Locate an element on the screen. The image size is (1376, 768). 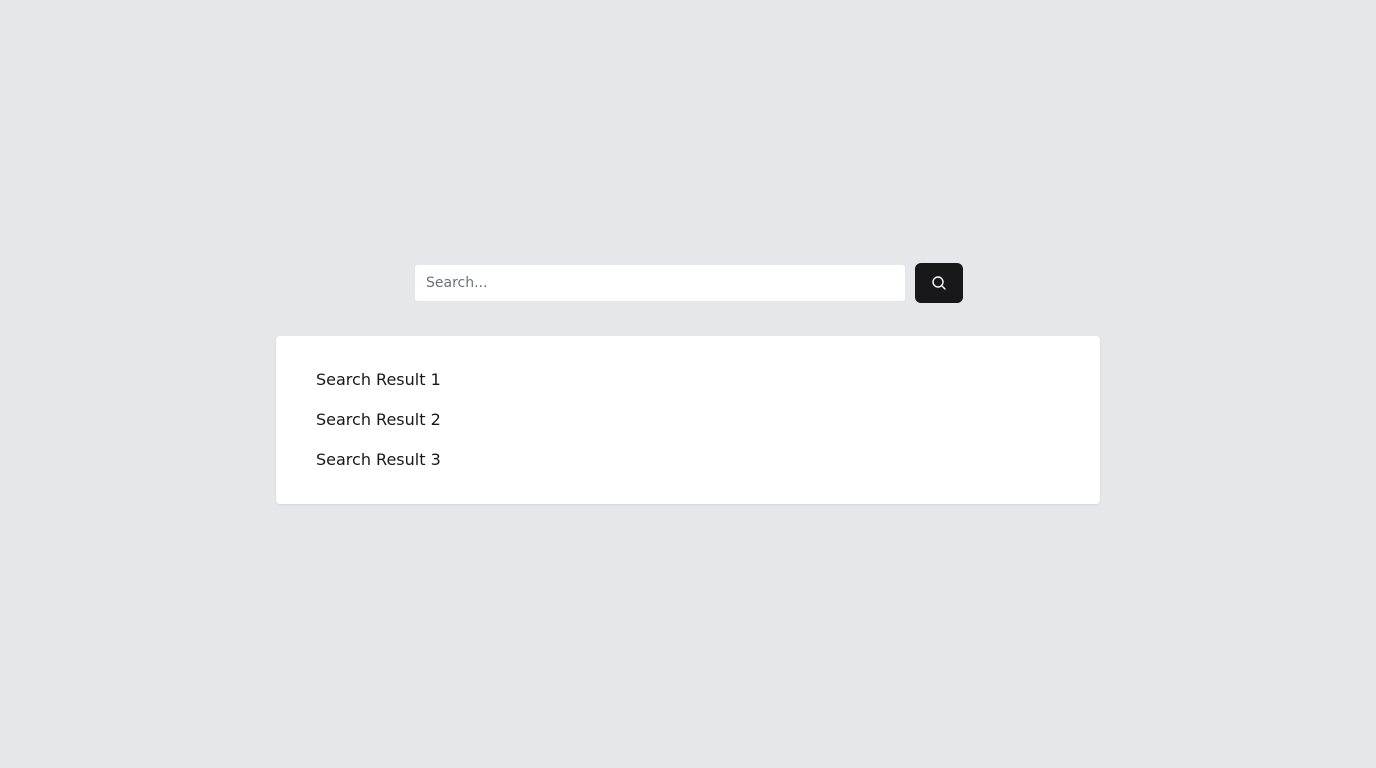
search-result-item: Search Result 1 is located at coordinates (688, 380).